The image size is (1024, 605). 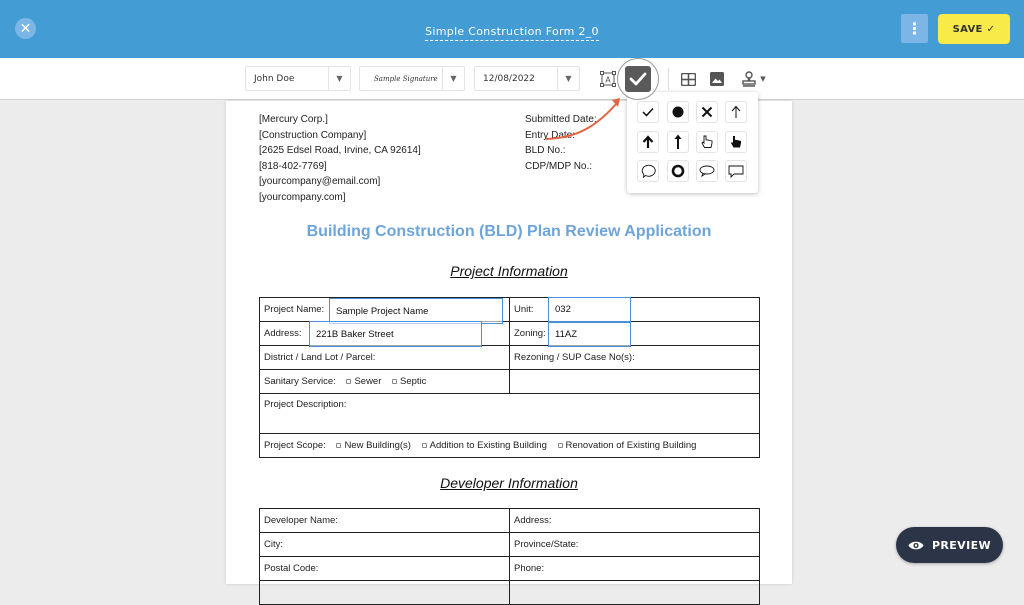 I want to click on stamp-speech-round, so click(x=648, y=171).